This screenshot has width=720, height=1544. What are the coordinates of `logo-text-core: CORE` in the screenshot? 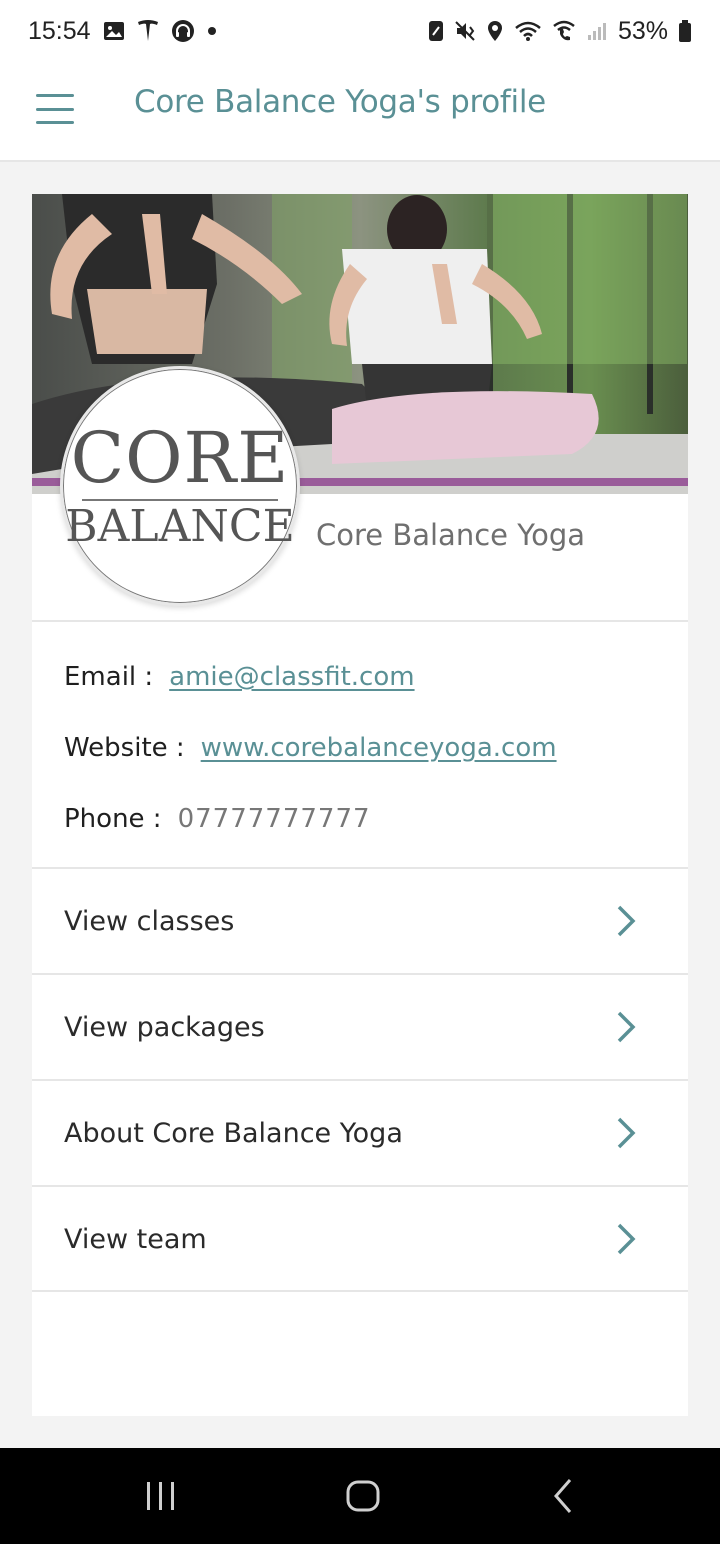 It's located at (180, 458).